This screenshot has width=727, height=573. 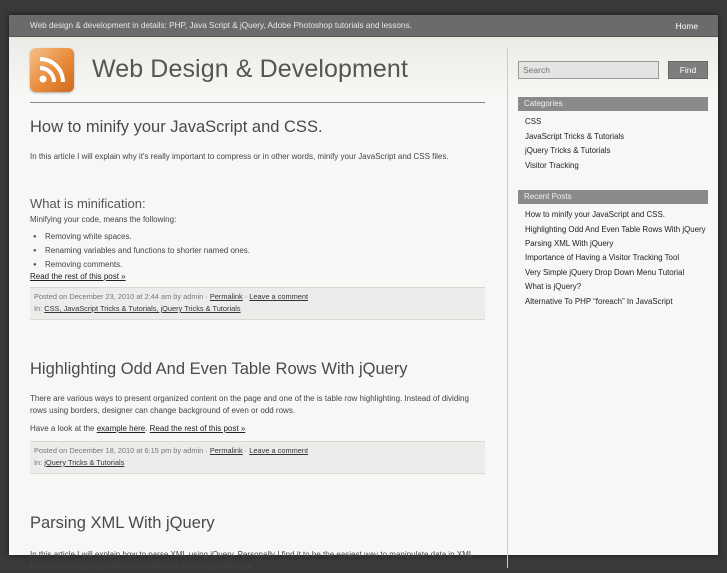 I want to click on site-header: Web Design & Development, so click(x=257, y=70).